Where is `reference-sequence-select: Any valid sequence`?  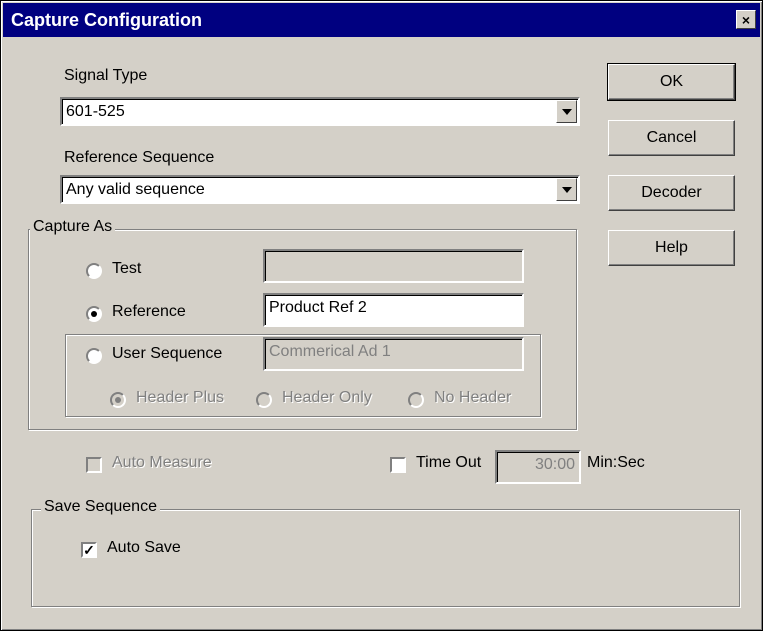
reference-sequence-select: Any valid sequence is located at coordinates (320, 189).